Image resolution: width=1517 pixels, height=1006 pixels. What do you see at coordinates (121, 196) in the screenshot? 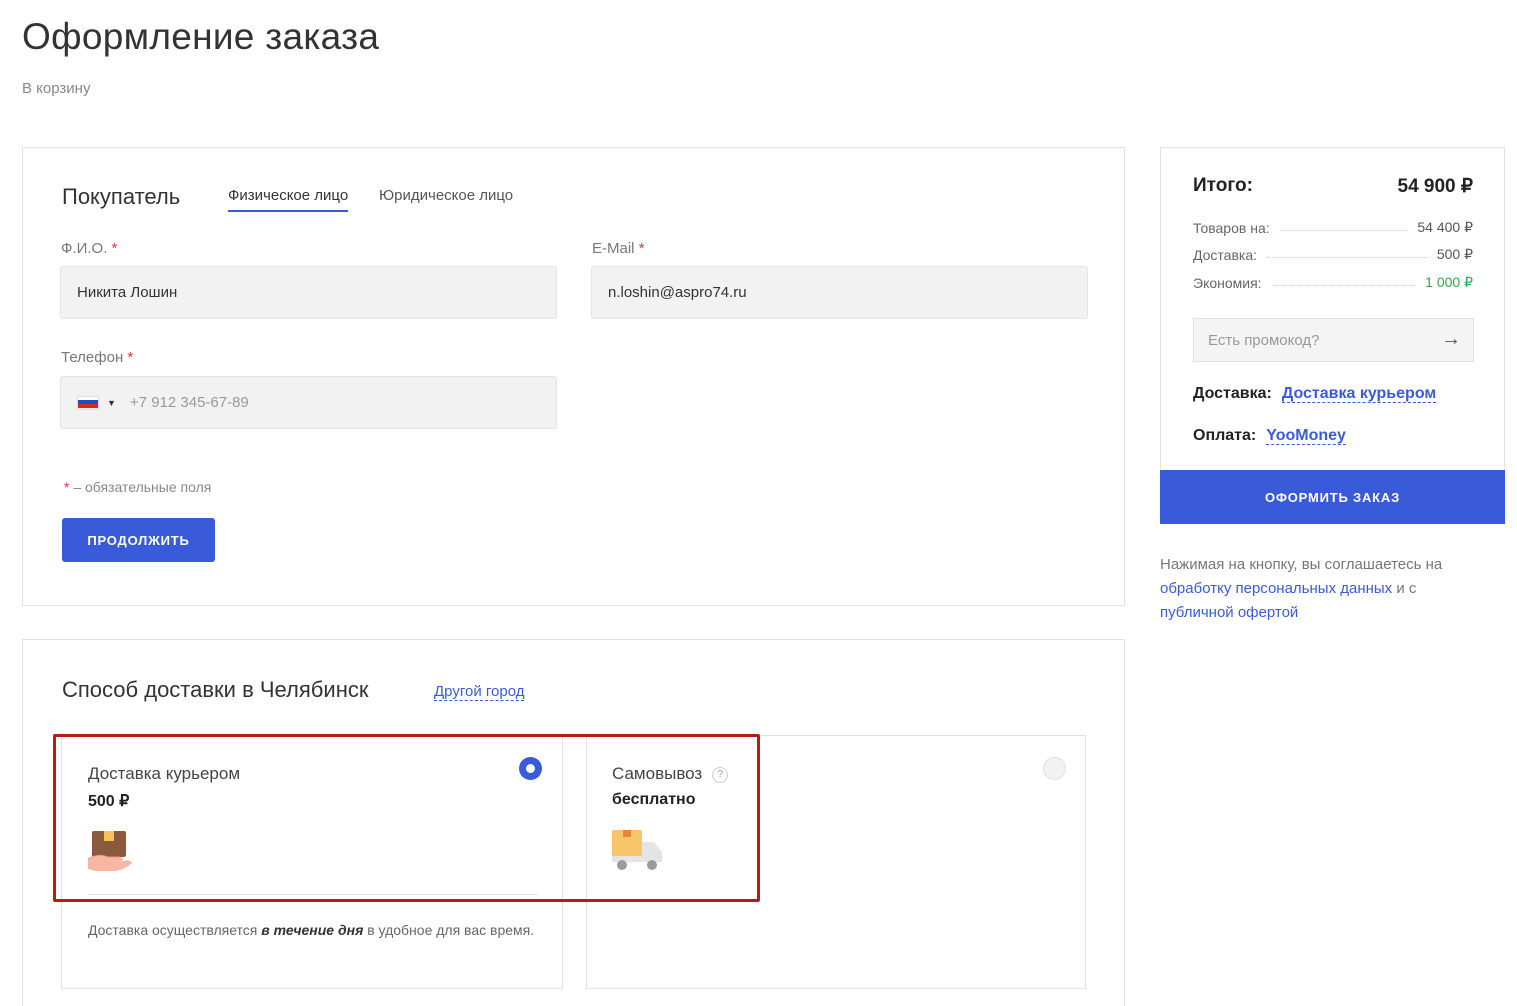
I see `buyer-title: Покупатель` at bounding box center [121, 196].